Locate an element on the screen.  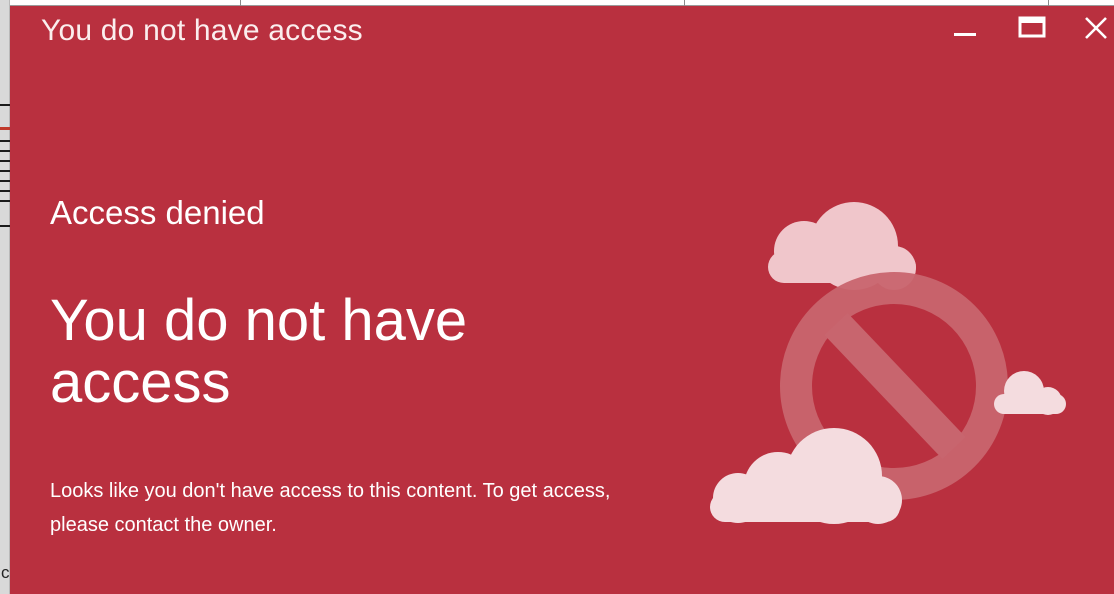
title-bar: You do not have access is located at coordinates (562, 30).